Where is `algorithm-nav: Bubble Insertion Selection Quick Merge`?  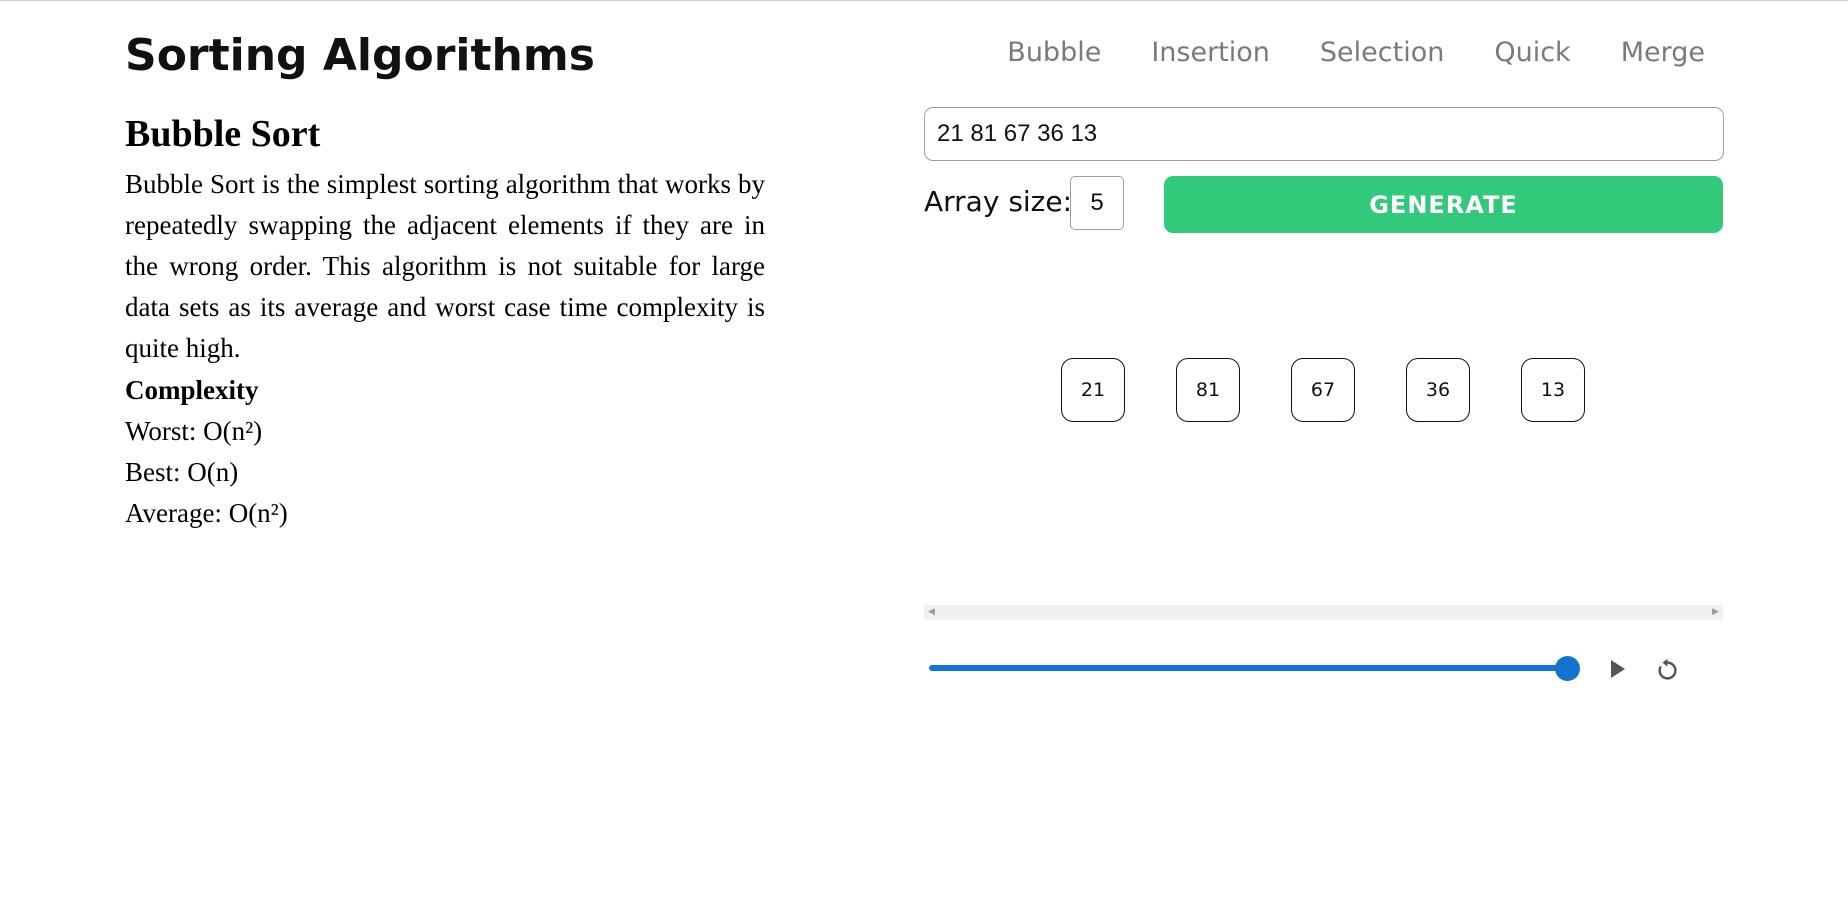
algorithm-nav: Bubble Insertion Selection Quick Merge is located at coordinates (1332, 53).